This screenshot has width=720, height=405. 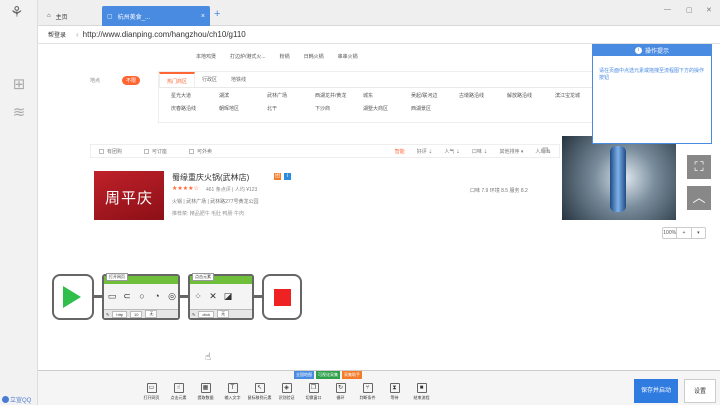 I want to click on tab-admin-district: 行政区, so click(x=209, y=79).